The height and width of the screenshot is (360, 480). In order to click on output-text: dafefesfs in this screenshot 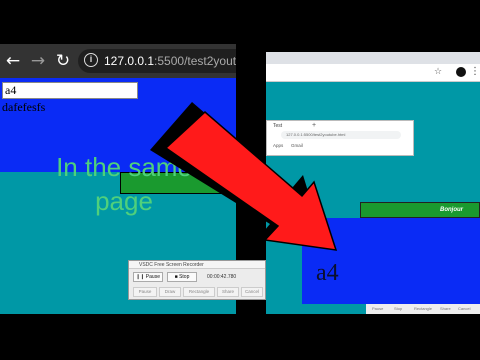, I will do `click(24, 107)`.